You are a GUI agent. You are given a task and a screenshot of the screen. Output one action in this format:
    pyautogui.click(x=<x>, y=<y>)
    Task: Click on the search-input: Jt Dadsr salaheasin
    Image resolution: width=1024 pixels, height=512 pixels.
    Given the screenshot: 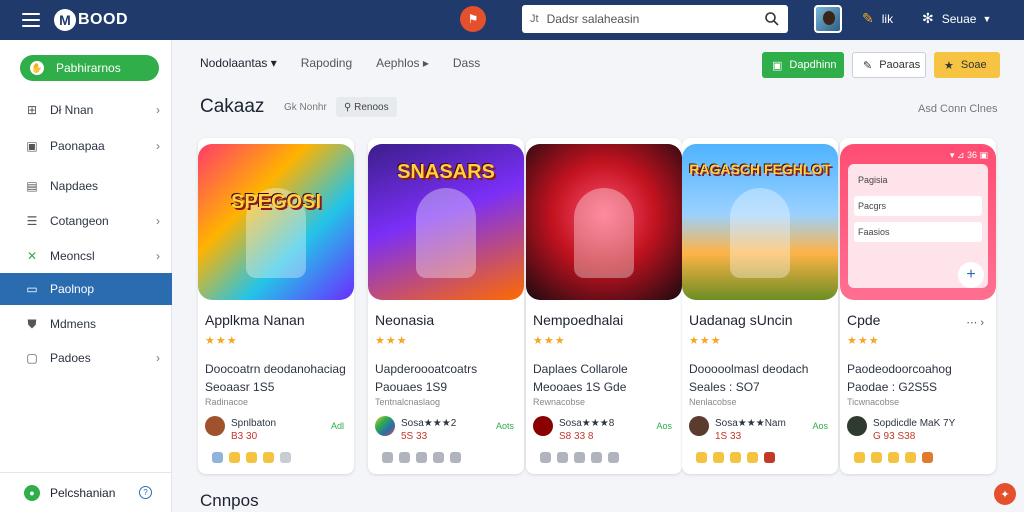 What is the action you would take?
    pyautogui.click(x=655, y=19)
    